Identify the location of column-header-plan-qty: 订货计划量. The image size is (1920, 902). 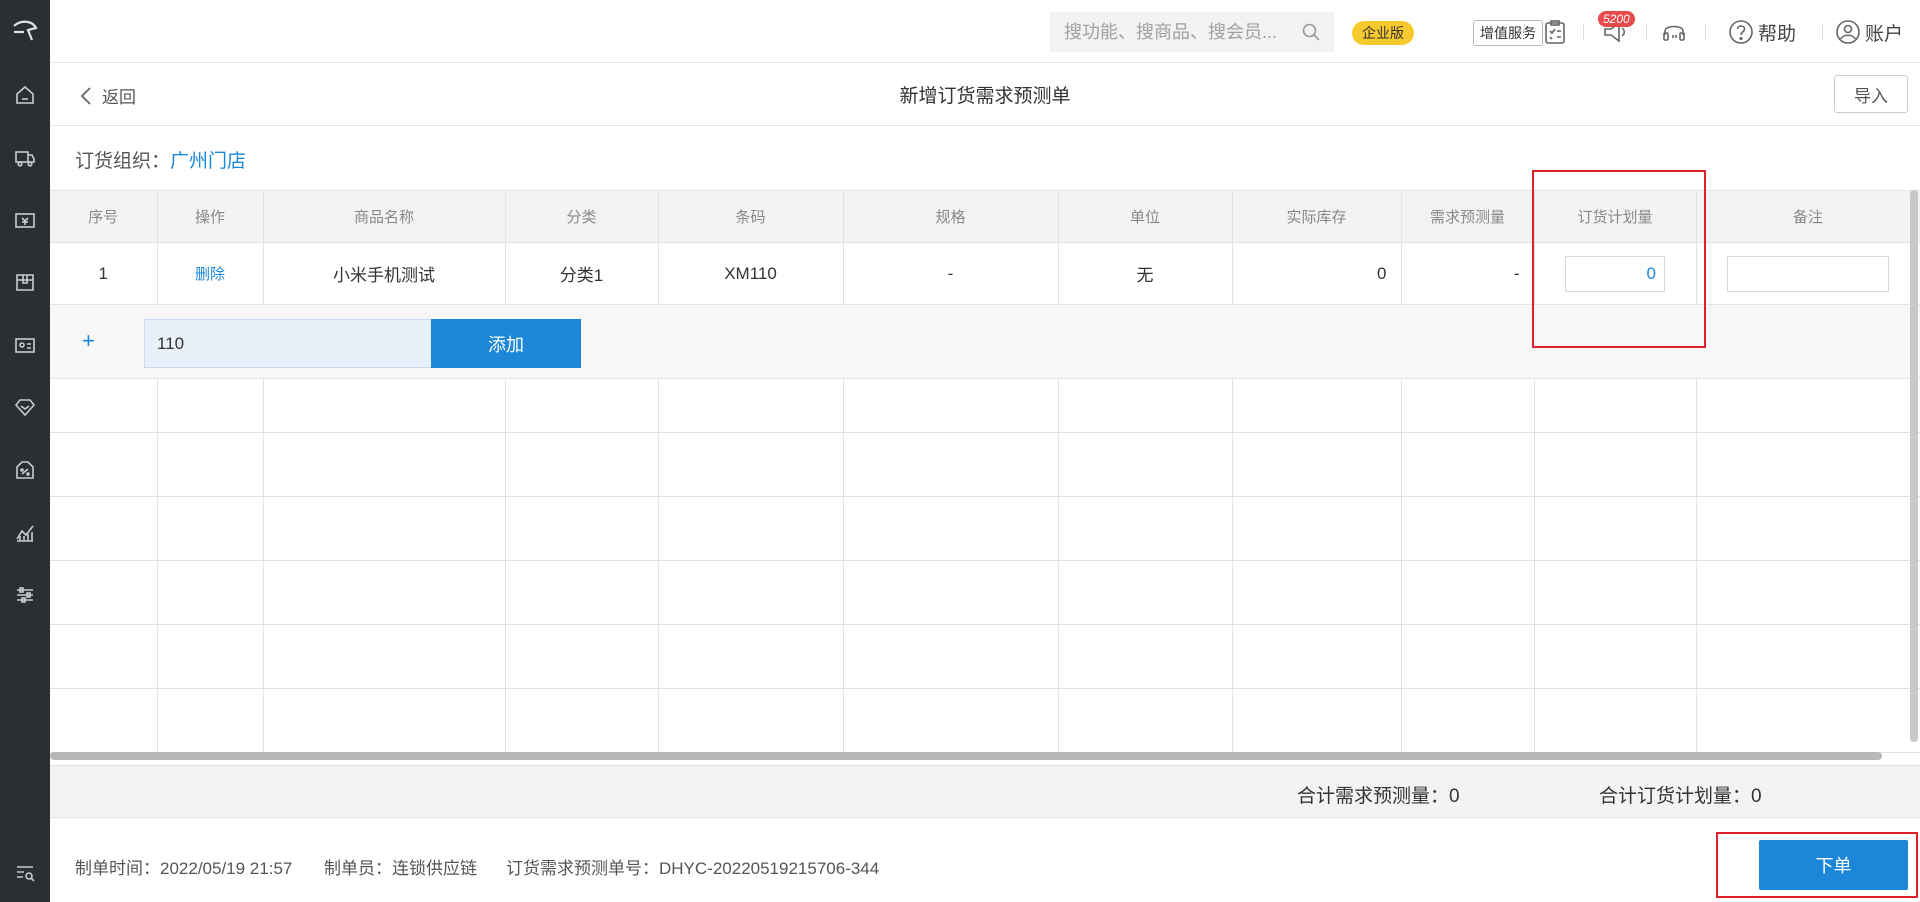
(1615, 216).